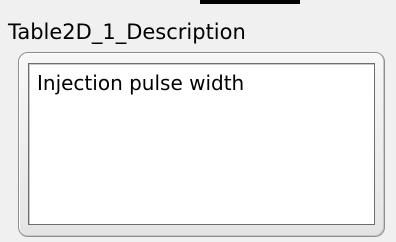  What do you see at coordinates (127, 32) in the screenshot?
I see `control-label: Table2D_1_Description` at bounding box center [127, 32].